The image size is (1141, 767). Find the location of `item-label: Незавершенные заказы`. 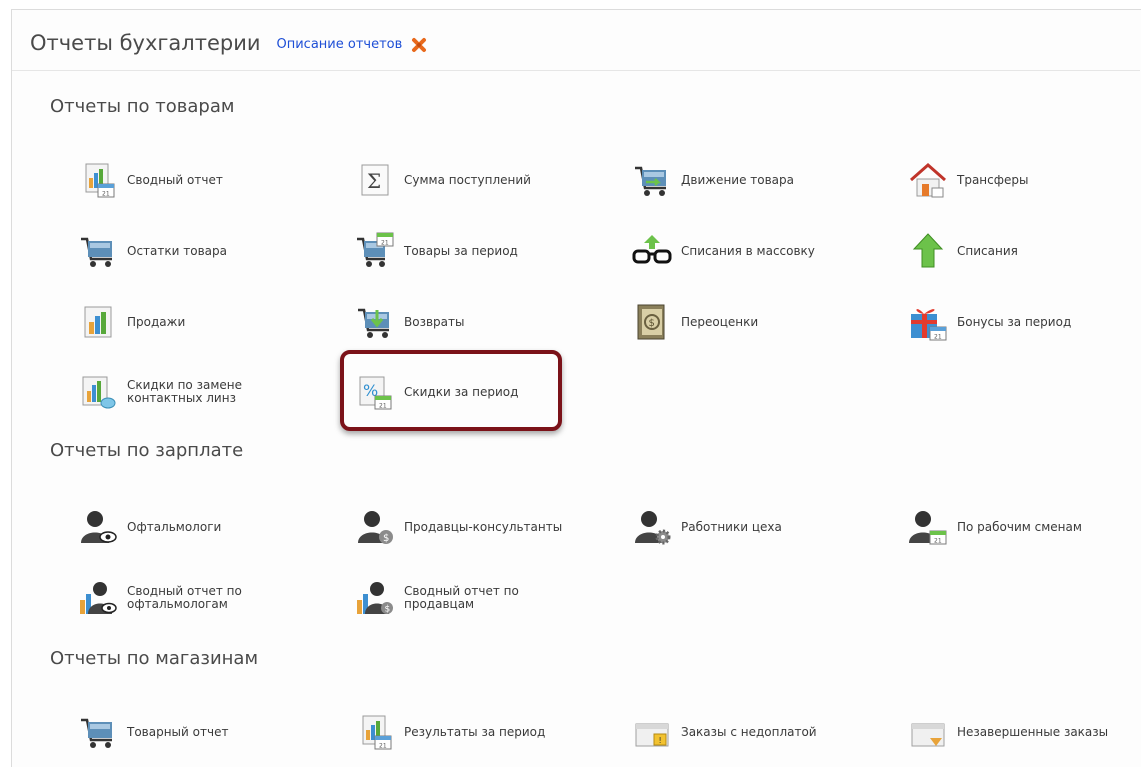

item-label: Незавершенные заказы is located at coordinates (1033, 731).